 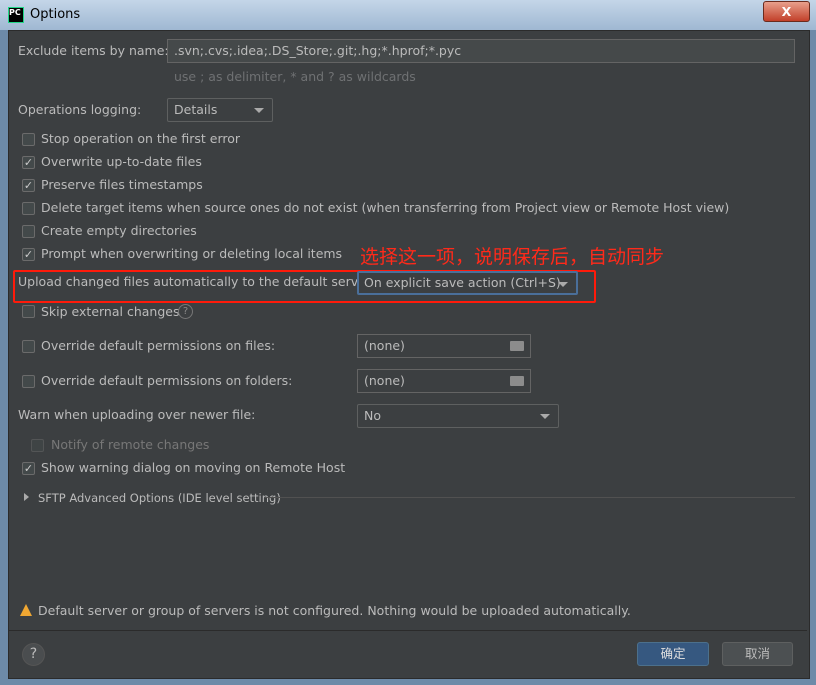 What do you see at coordinates (55, 14) in the screenshot?
I see `window-title: Options` at bounding box center [55, 14].